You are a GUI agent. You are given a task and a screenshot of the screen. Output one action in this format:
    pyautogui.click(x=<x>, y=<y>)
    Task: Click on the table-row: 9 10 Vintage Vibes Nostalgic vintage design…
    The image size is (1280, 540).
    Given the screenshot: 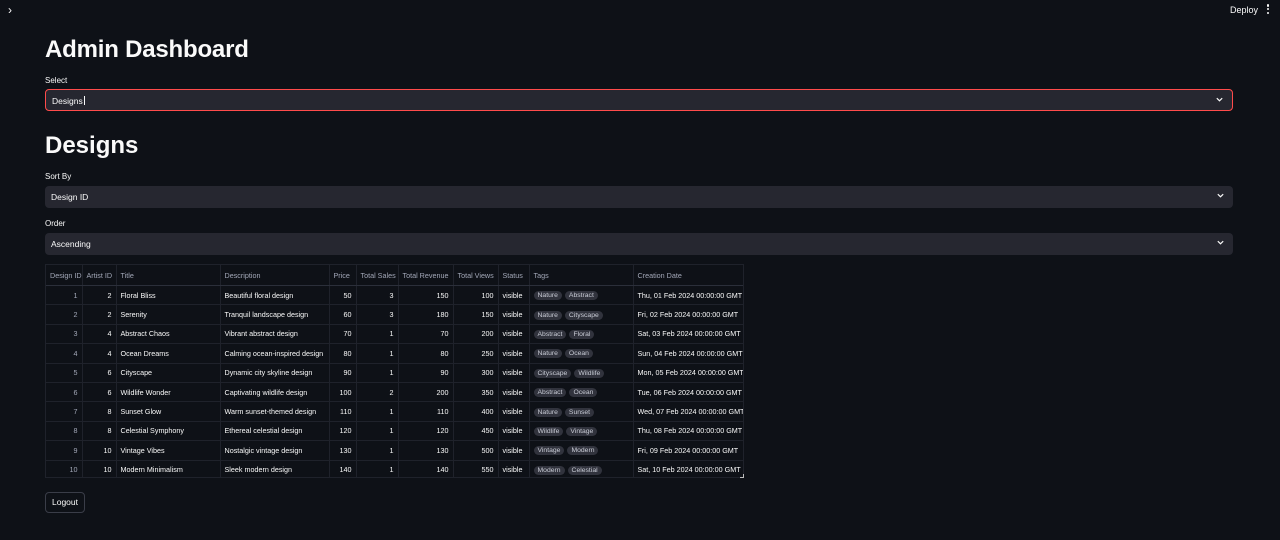 What is the action you would take?
    pyautogui.click(x=394, y=450)
    